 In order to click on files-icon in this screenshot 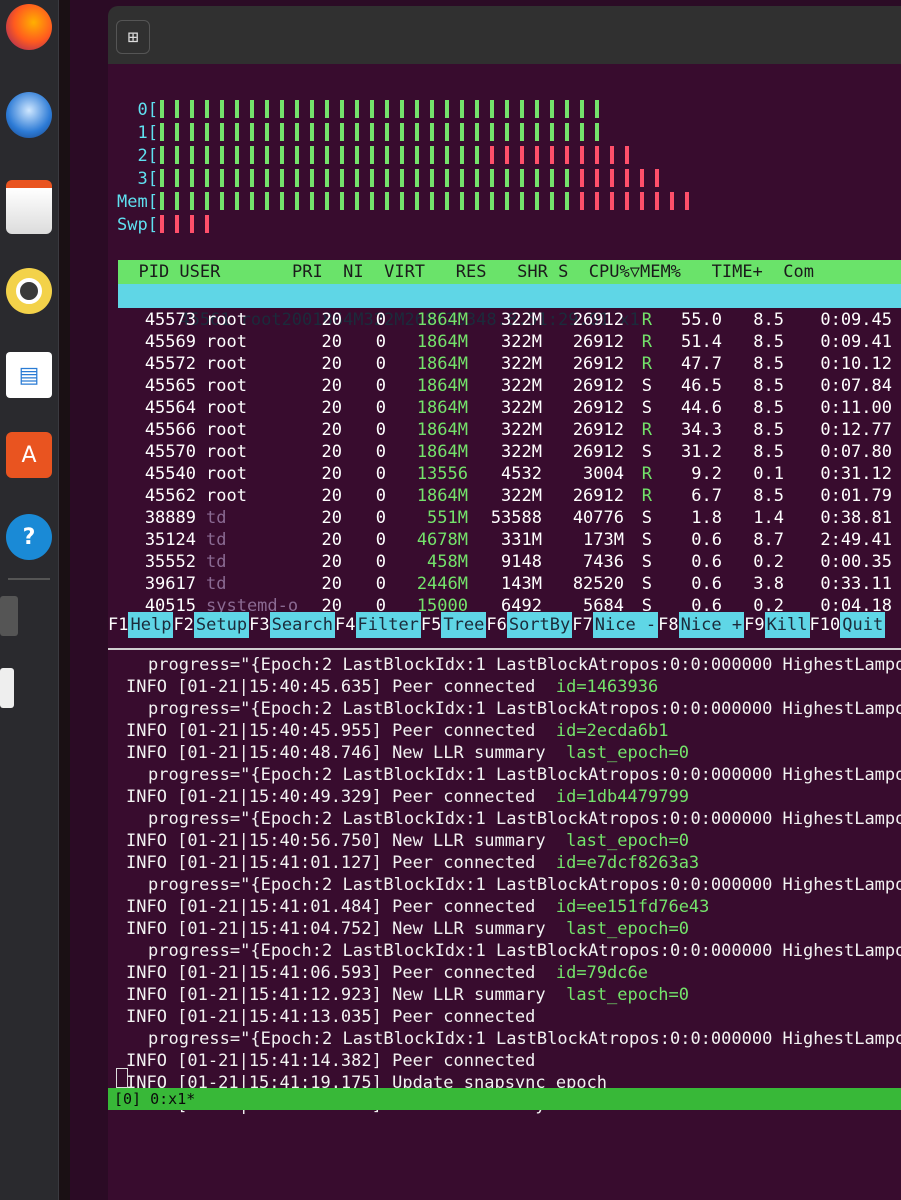, I will do `click(29, 207)`.